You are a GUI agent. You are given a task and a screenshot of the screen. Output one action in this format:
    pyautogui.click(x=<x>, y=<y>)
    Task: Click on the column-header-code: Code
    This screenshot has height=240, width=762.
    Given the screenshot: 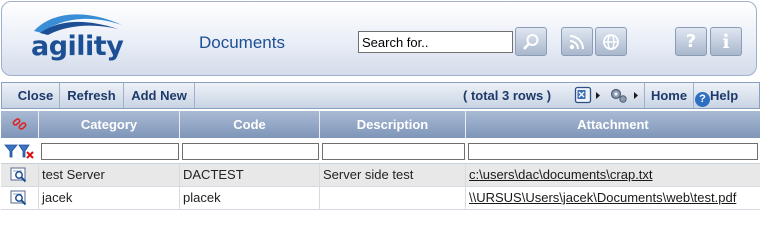 What is the action you would take?
    pyautogui.click(x=250, y=124)
    